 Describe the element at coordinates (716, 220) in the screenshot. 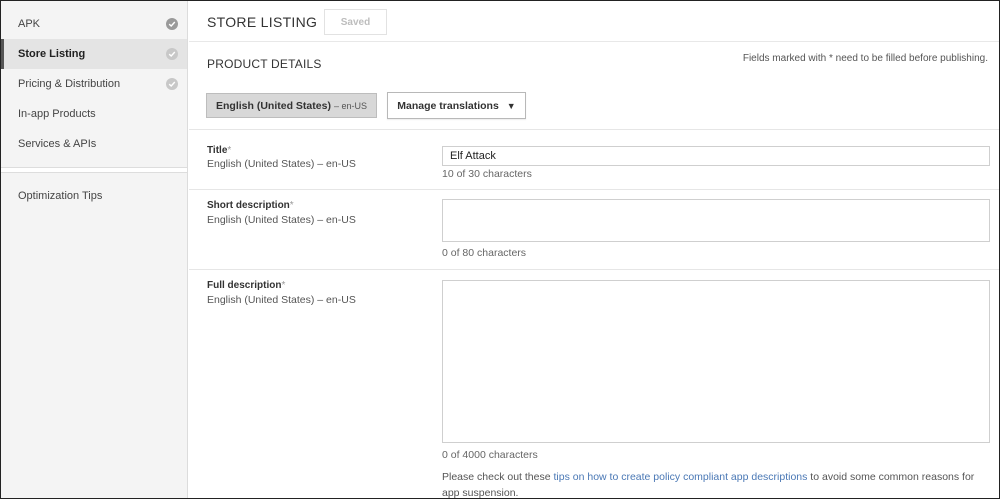

I see `short-description-input` at that location.